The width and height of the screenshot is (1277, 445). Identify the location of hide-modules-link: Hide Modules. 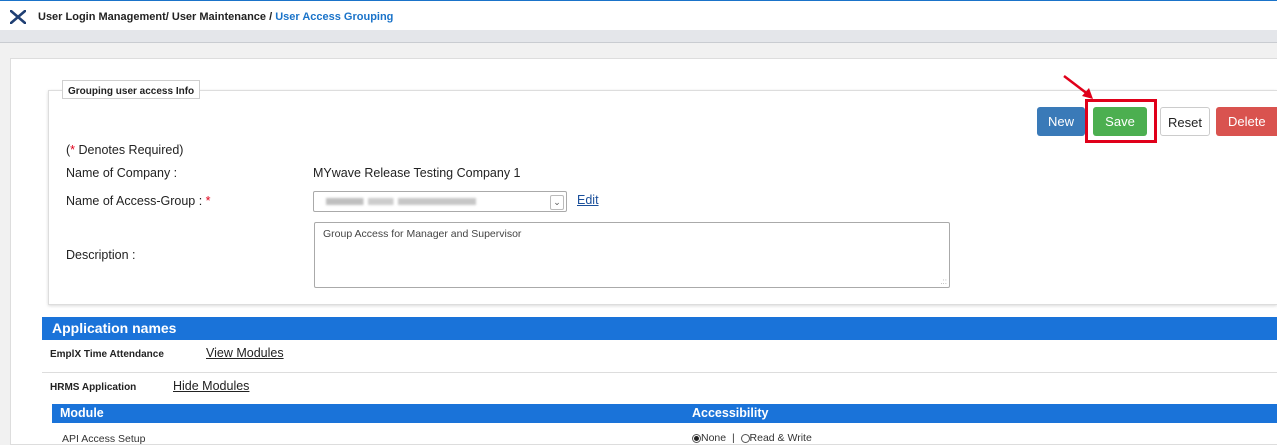
(211, 386).